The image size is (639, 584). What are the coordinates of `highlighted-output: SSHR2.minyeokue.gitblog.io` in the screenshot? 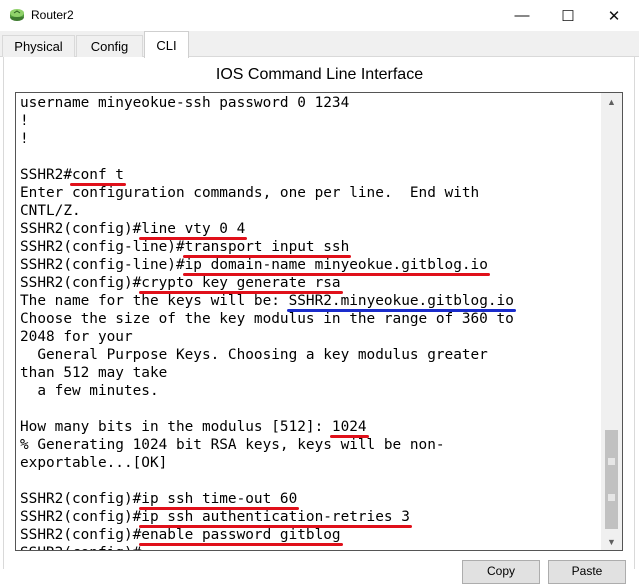 It's located at (401, 302).